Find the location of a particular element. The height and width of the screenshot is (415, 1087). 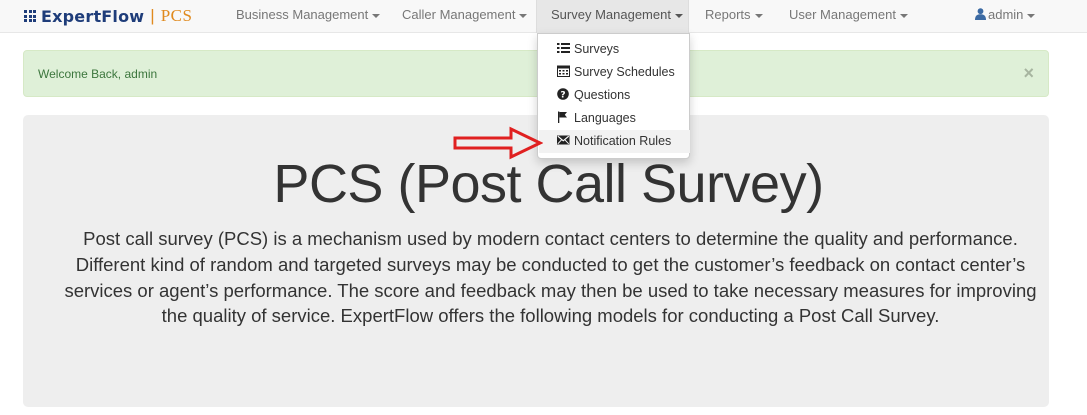

menu-item-label: Languages is located at coordinates (605, 118).